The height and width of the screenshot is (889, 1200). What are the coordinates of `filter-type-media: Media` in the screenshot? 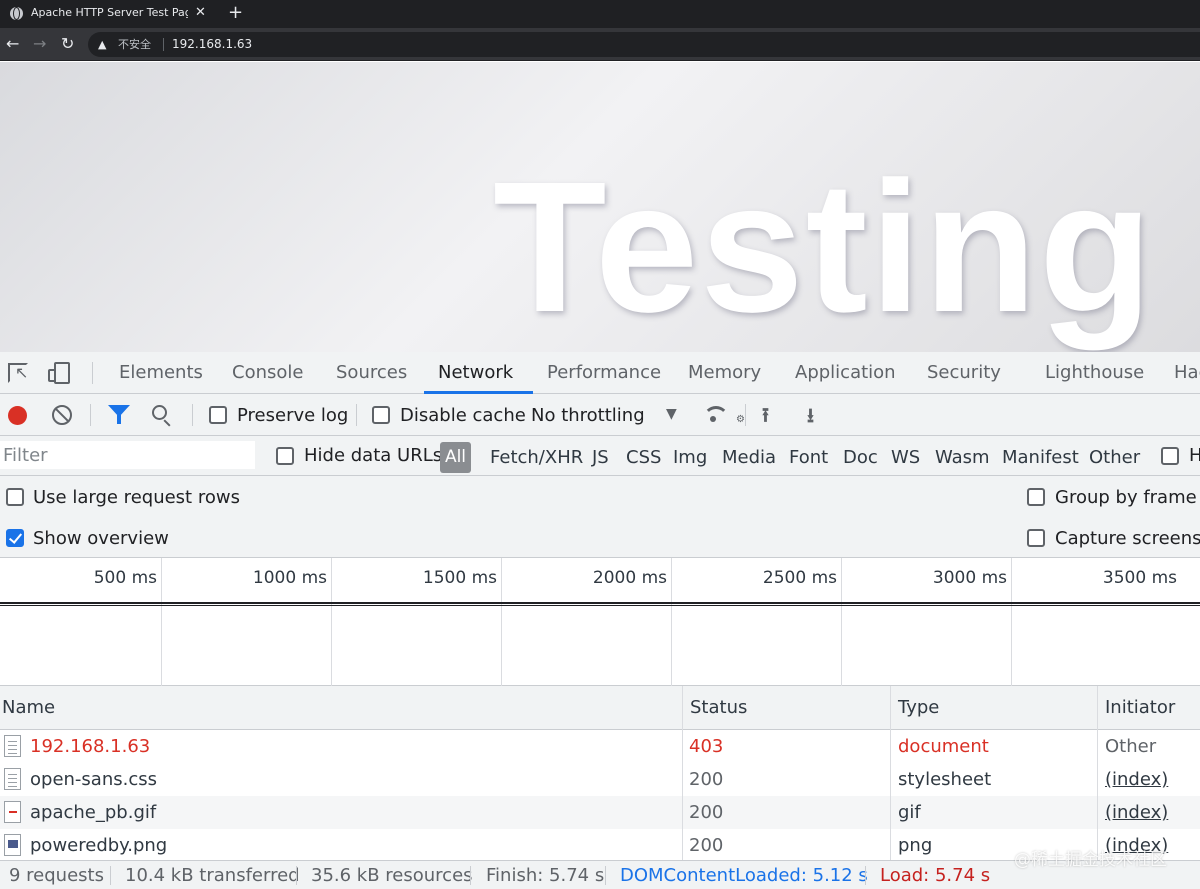 It's located at (749, 457).